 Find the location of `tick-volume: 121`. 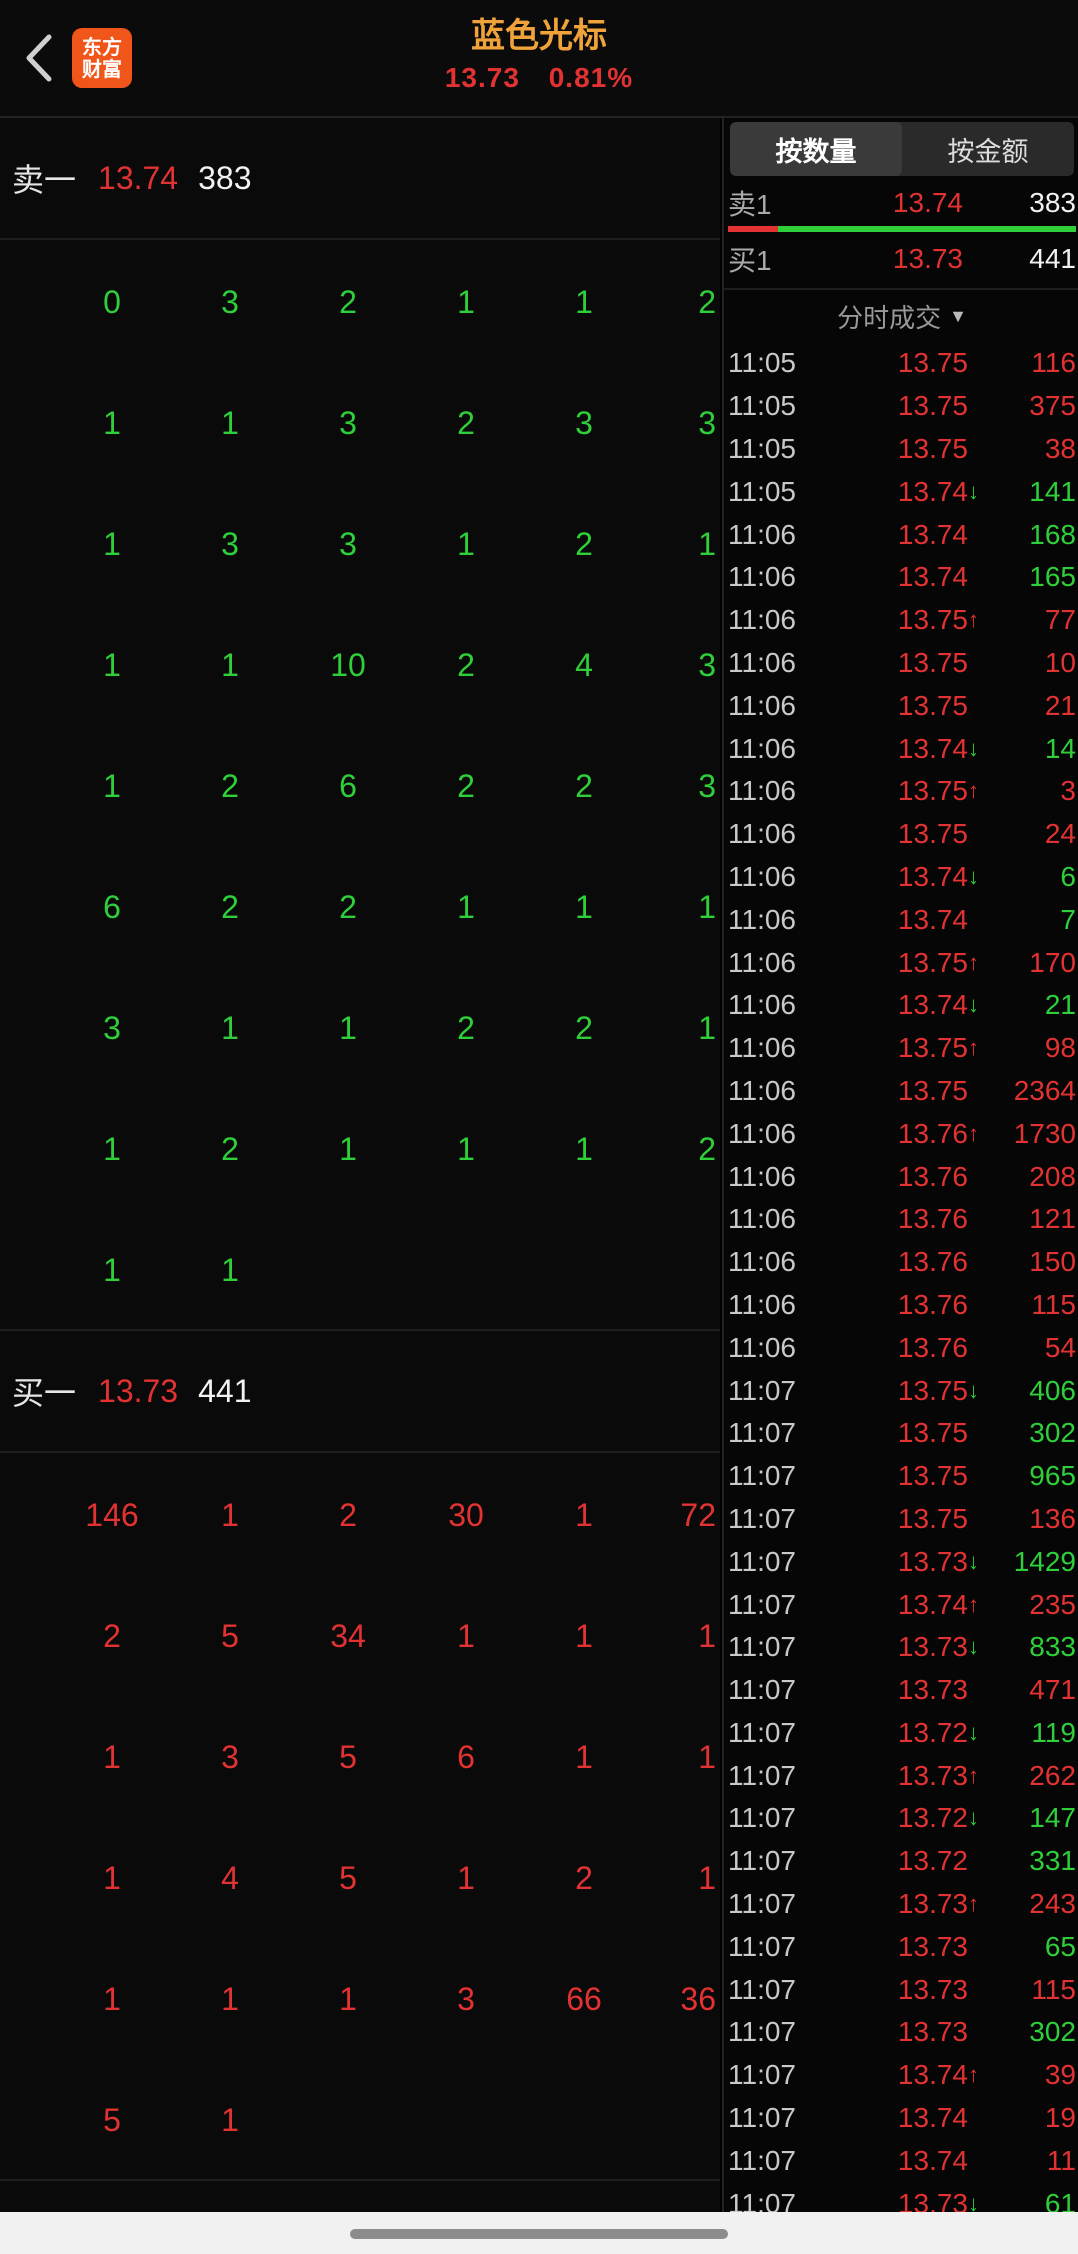

tick-volume: 121 is located at coordinates (1052, 1219).